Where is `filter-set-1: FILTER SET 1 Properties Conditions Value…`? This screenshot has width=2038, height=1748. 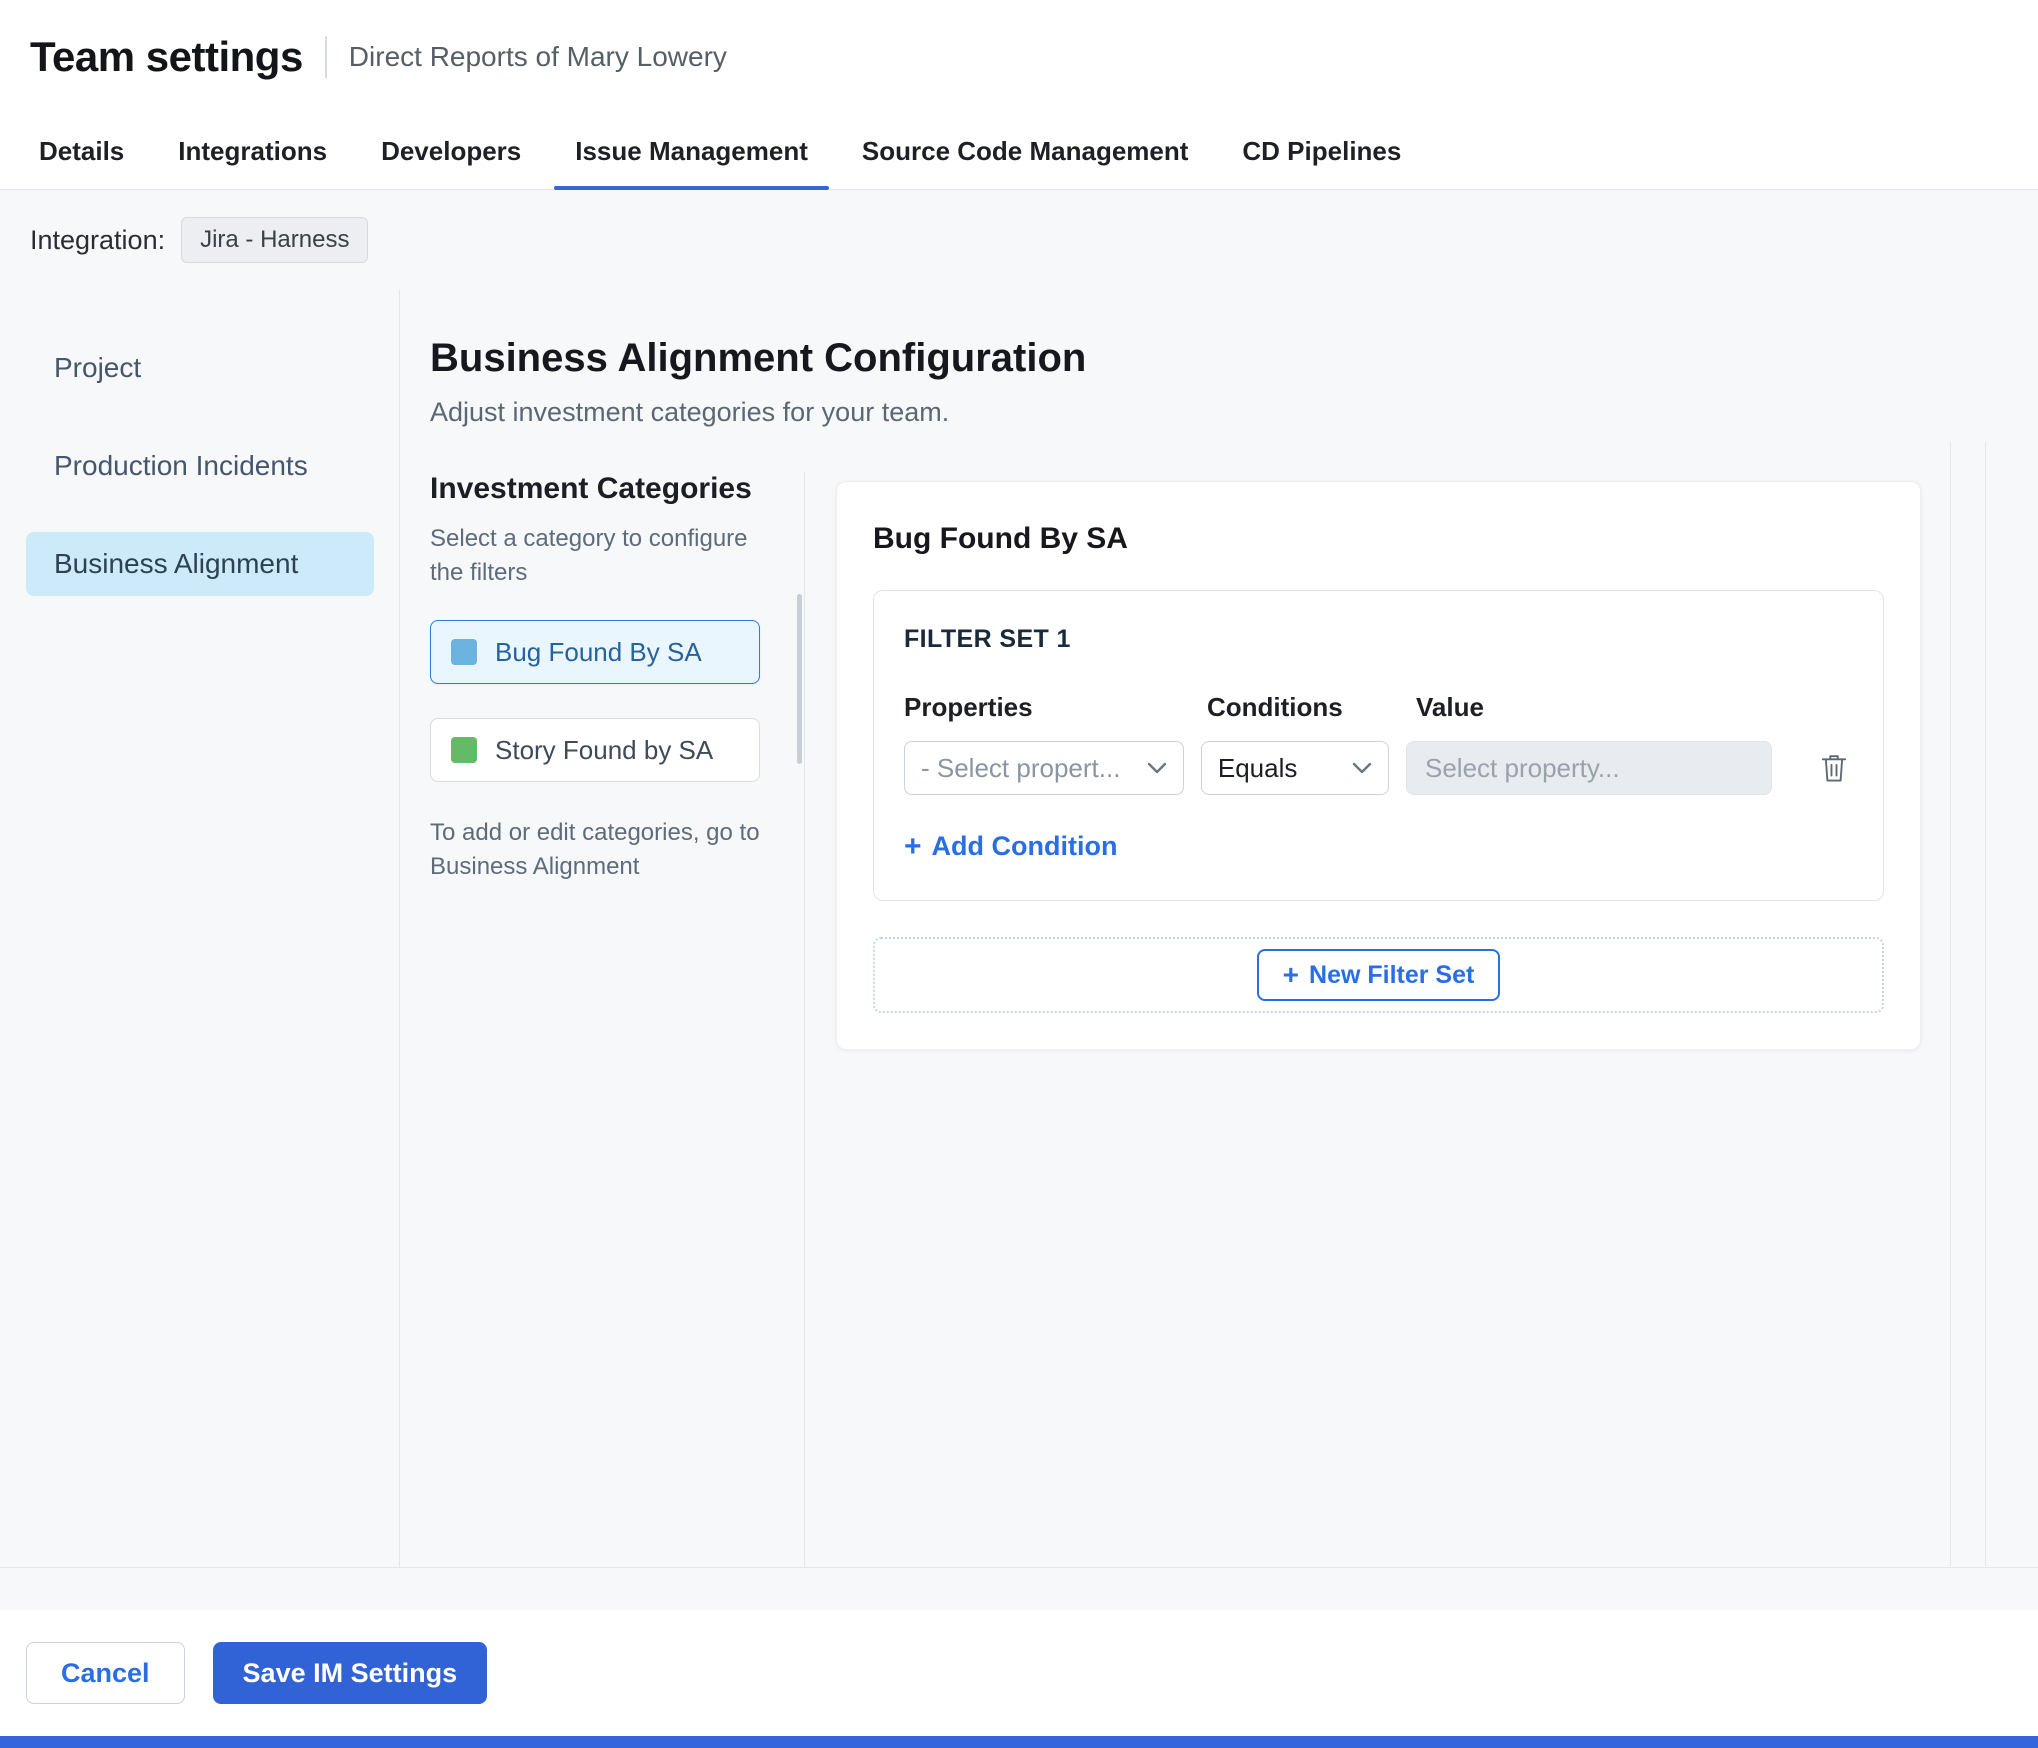
filter-set-1: FILTER SET 1 Properties Conditions Value… is located at coordinates (1378, 745).